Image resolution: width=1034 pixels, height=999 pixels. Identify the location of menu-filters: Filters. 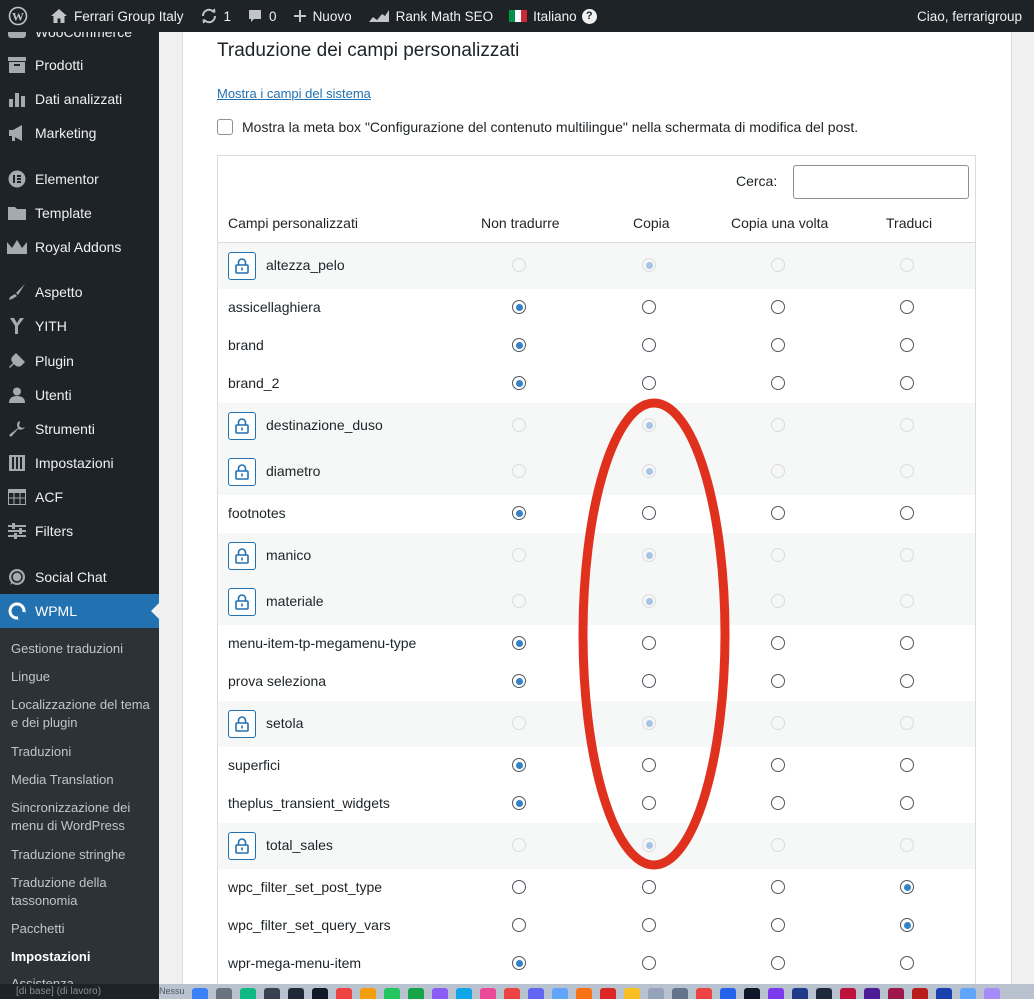
(79, 531).